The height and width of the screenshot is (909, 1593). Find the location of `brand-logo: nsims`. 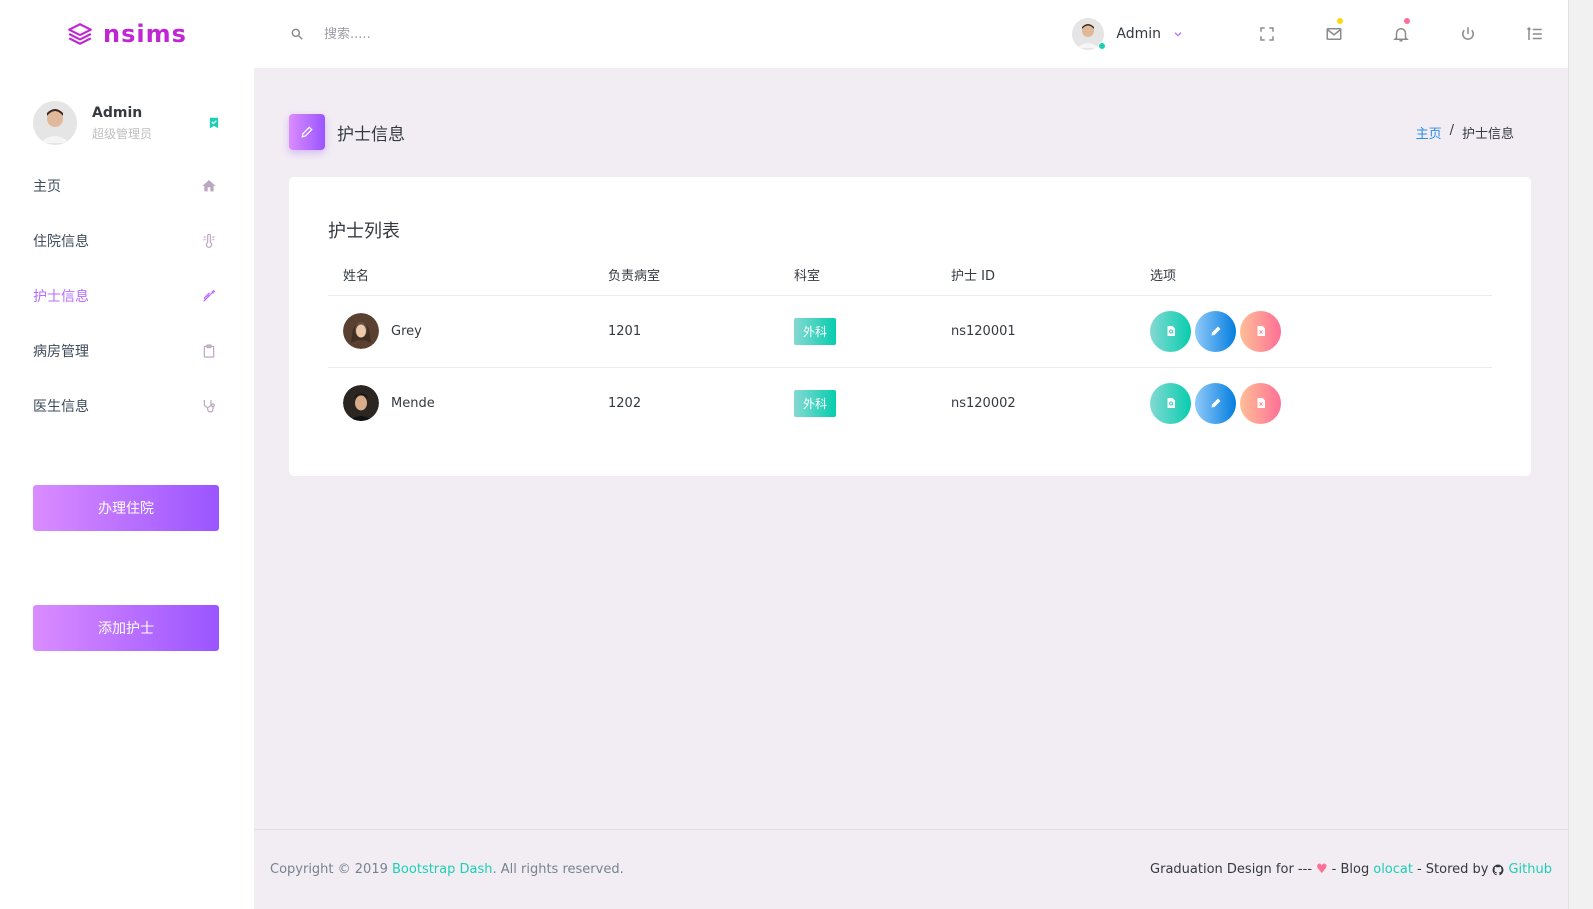

brand-logo: nsims is located at coordinates (127, 34).